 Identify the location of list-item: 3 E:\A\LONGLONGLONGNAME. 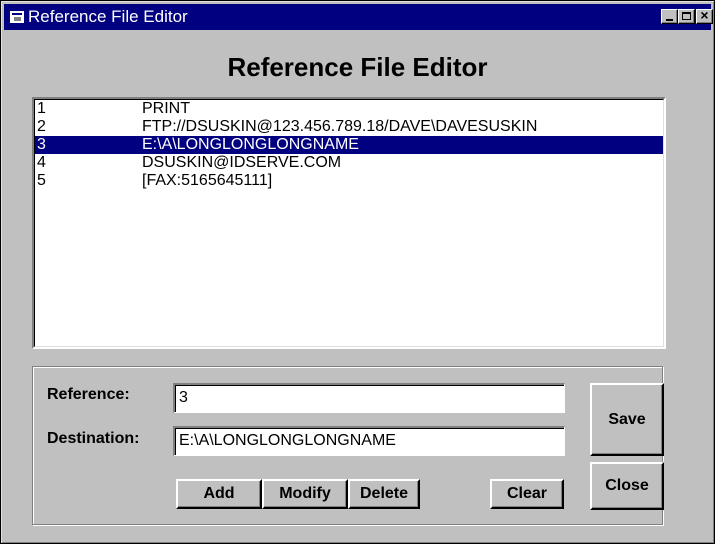
(349, 145).